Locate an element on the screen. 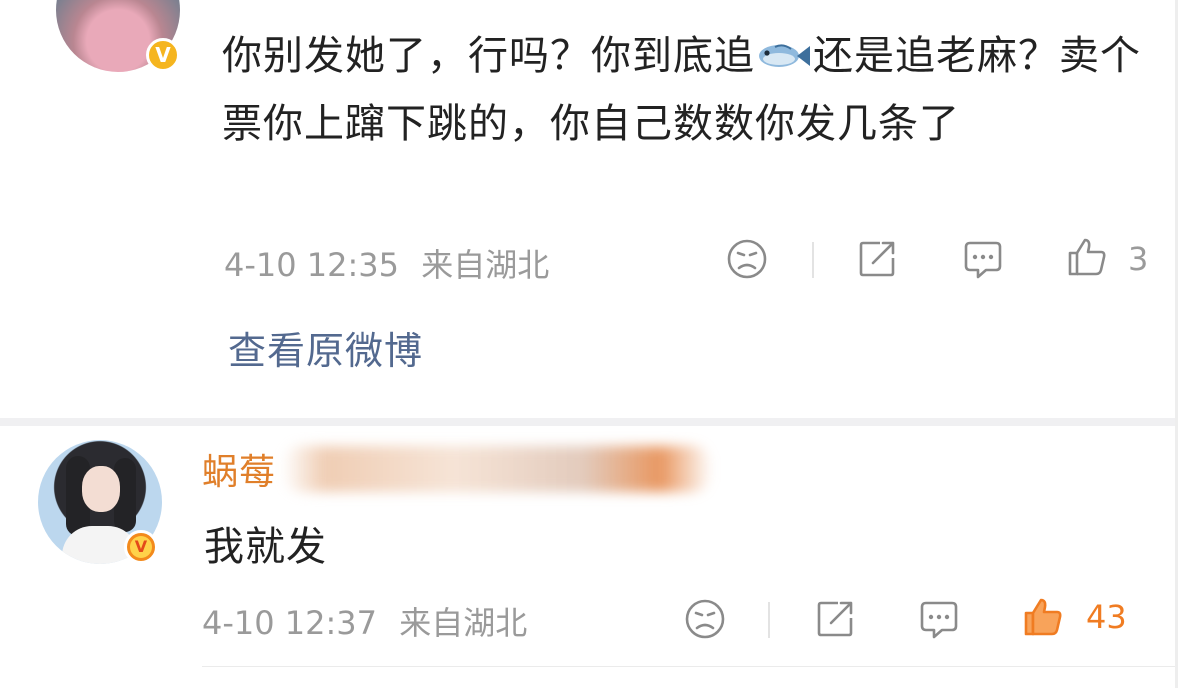 This screenshot has height=688, width=1178. comment-text: 你别发她了，行吗？你到底追 还是追老麻？卖个票你上蹿下跳的，你自己数数你发几条了 is located at coordinates (681, 90).